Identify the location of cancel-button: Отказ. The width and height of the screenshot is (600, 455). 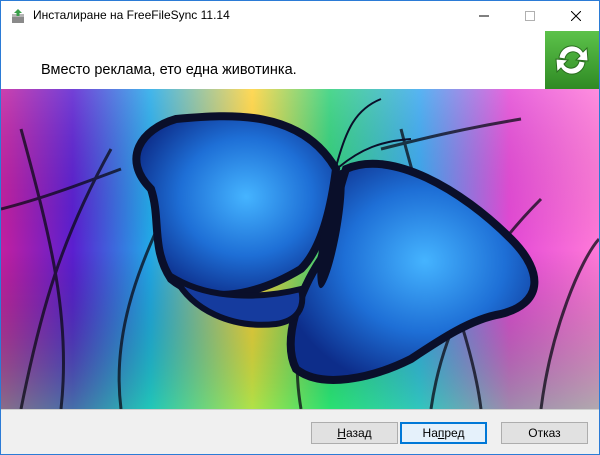
(544, 433).